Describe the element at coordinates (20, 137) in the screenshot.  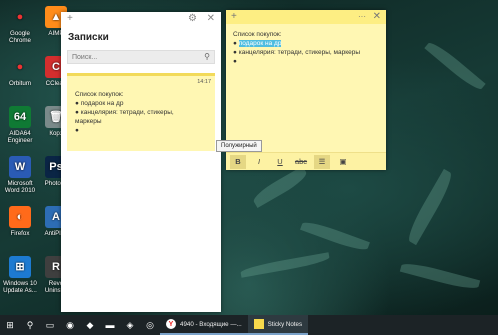
I see `desktop-icon-label: AIDA64 Engineer` at that location.